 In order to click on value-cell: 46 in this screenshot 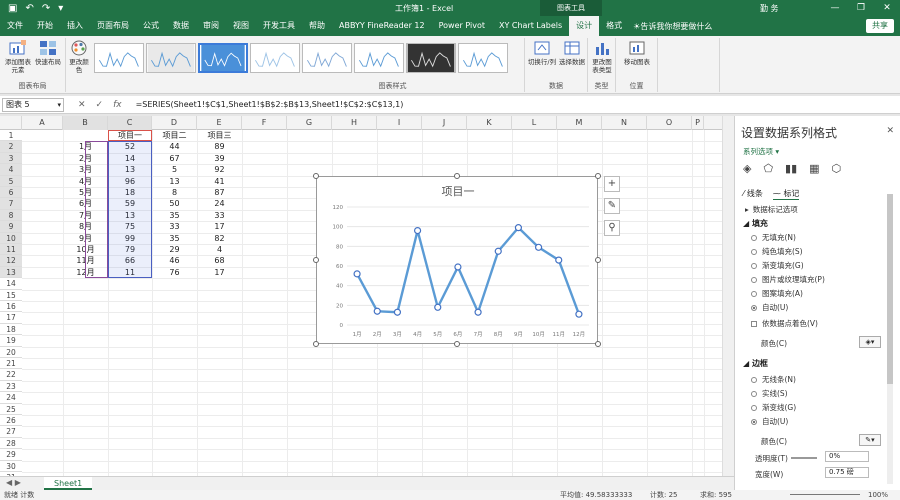, I will do `click(174, 260)`.